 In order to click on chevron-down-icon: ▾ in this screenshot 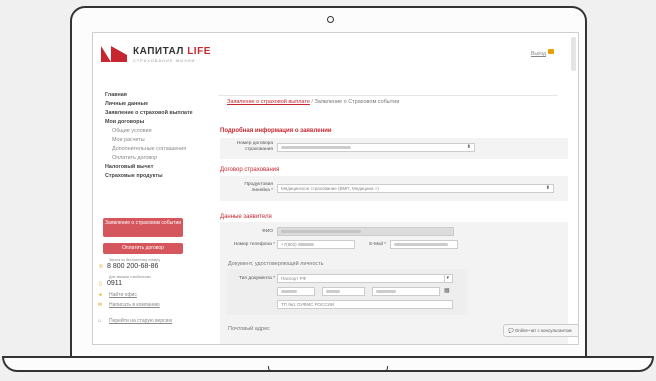, I will do `click(446, 278)`.